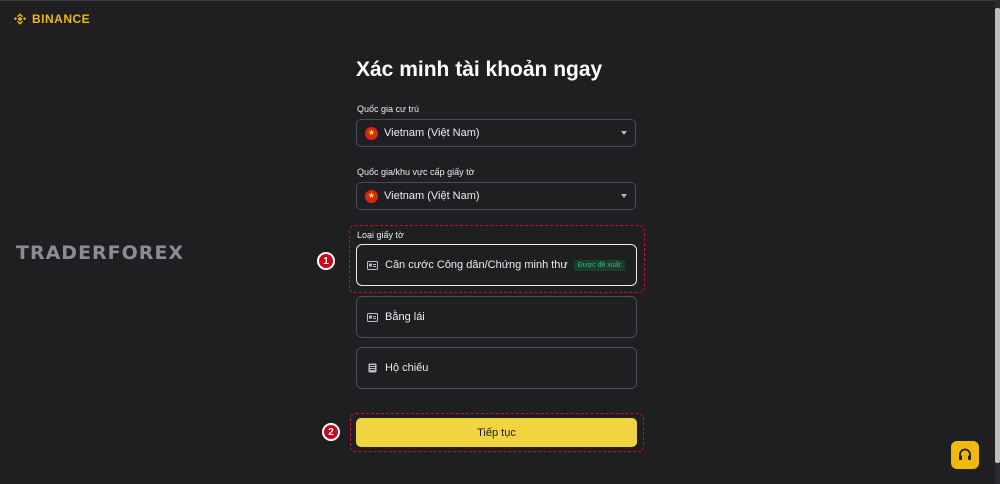 This screenshot has height=484, width=1000. Describe the element at coordinates (331, 432) in the screenshot. I see `annotation-marker-2: 2` at that location.